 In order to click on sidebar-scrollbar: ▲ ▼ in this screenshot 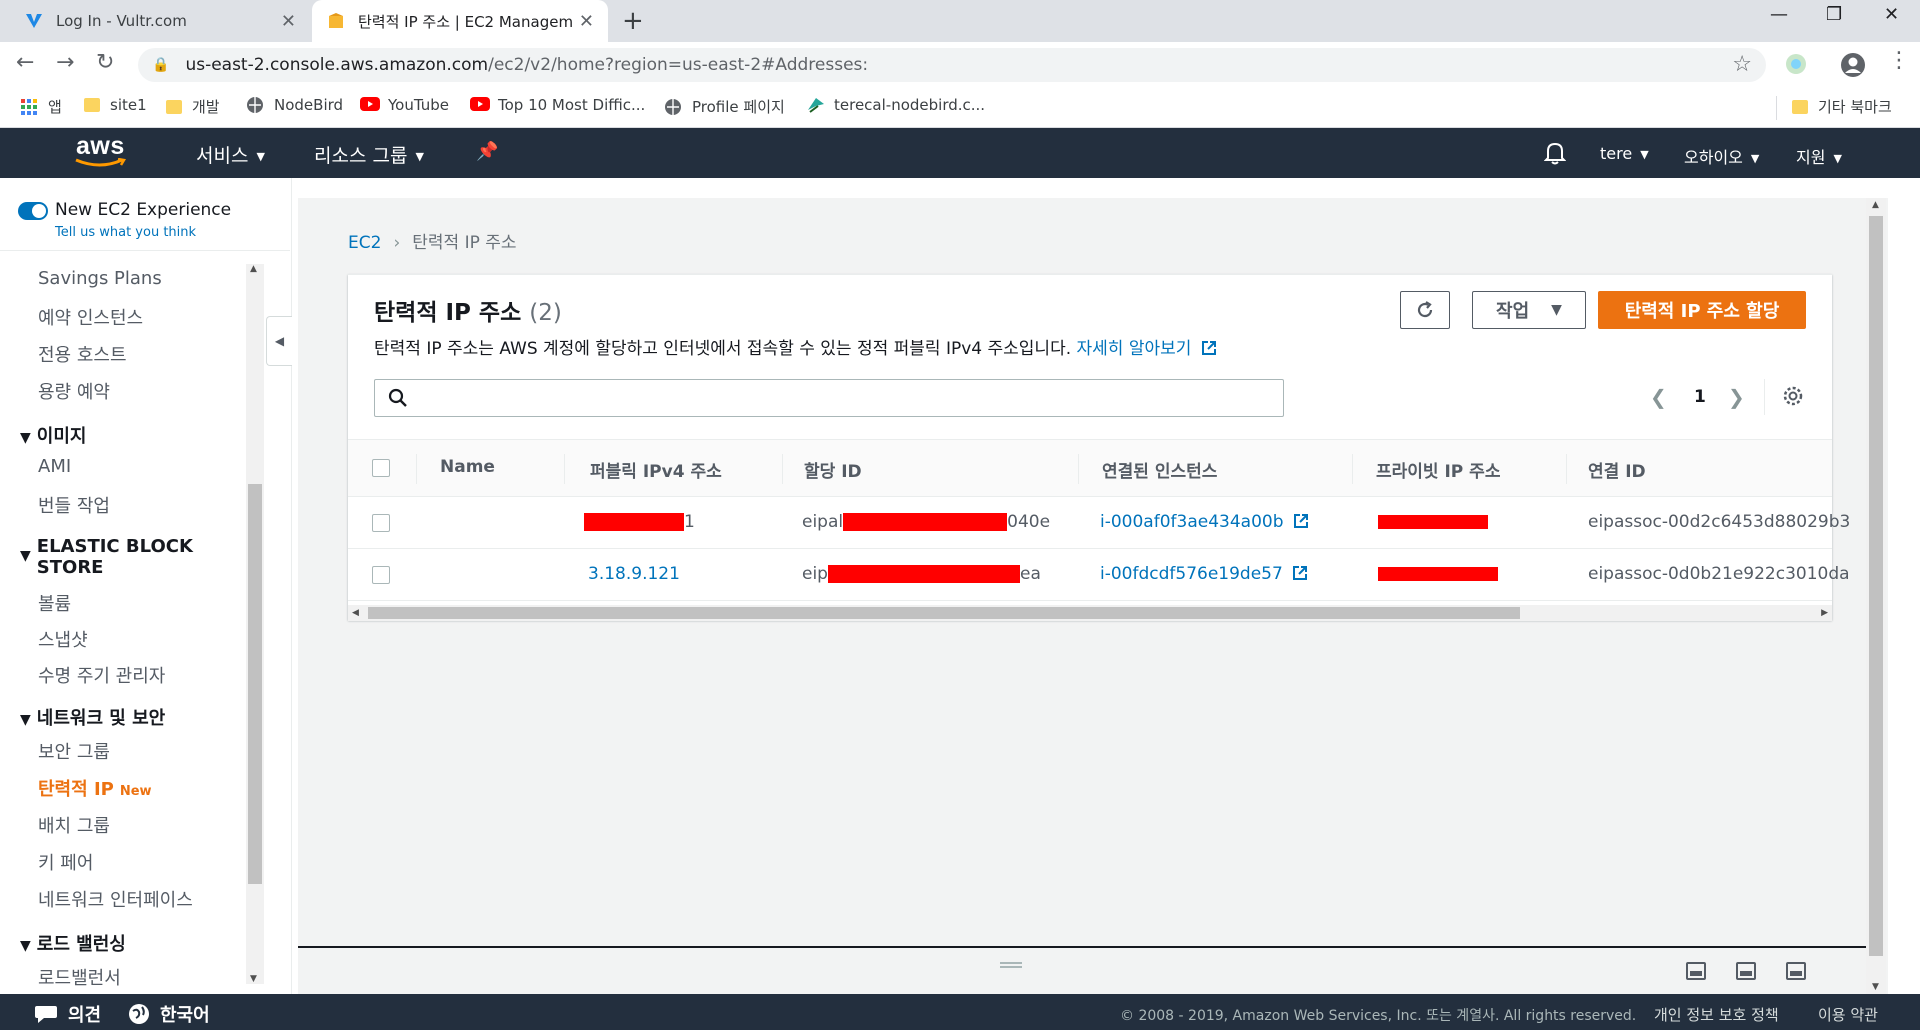, I will do `click(255, 624)`.